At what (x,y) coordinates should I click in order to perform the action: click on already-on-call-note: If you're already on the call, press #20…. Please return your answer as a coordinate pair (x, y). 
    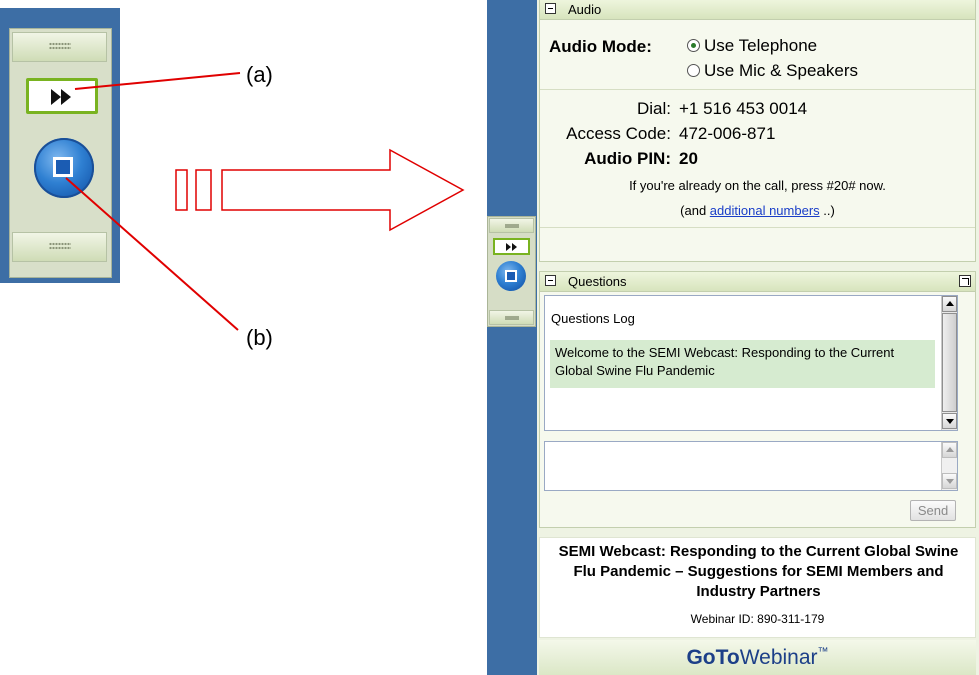
    Looking at the image, I should click on (757, 185).